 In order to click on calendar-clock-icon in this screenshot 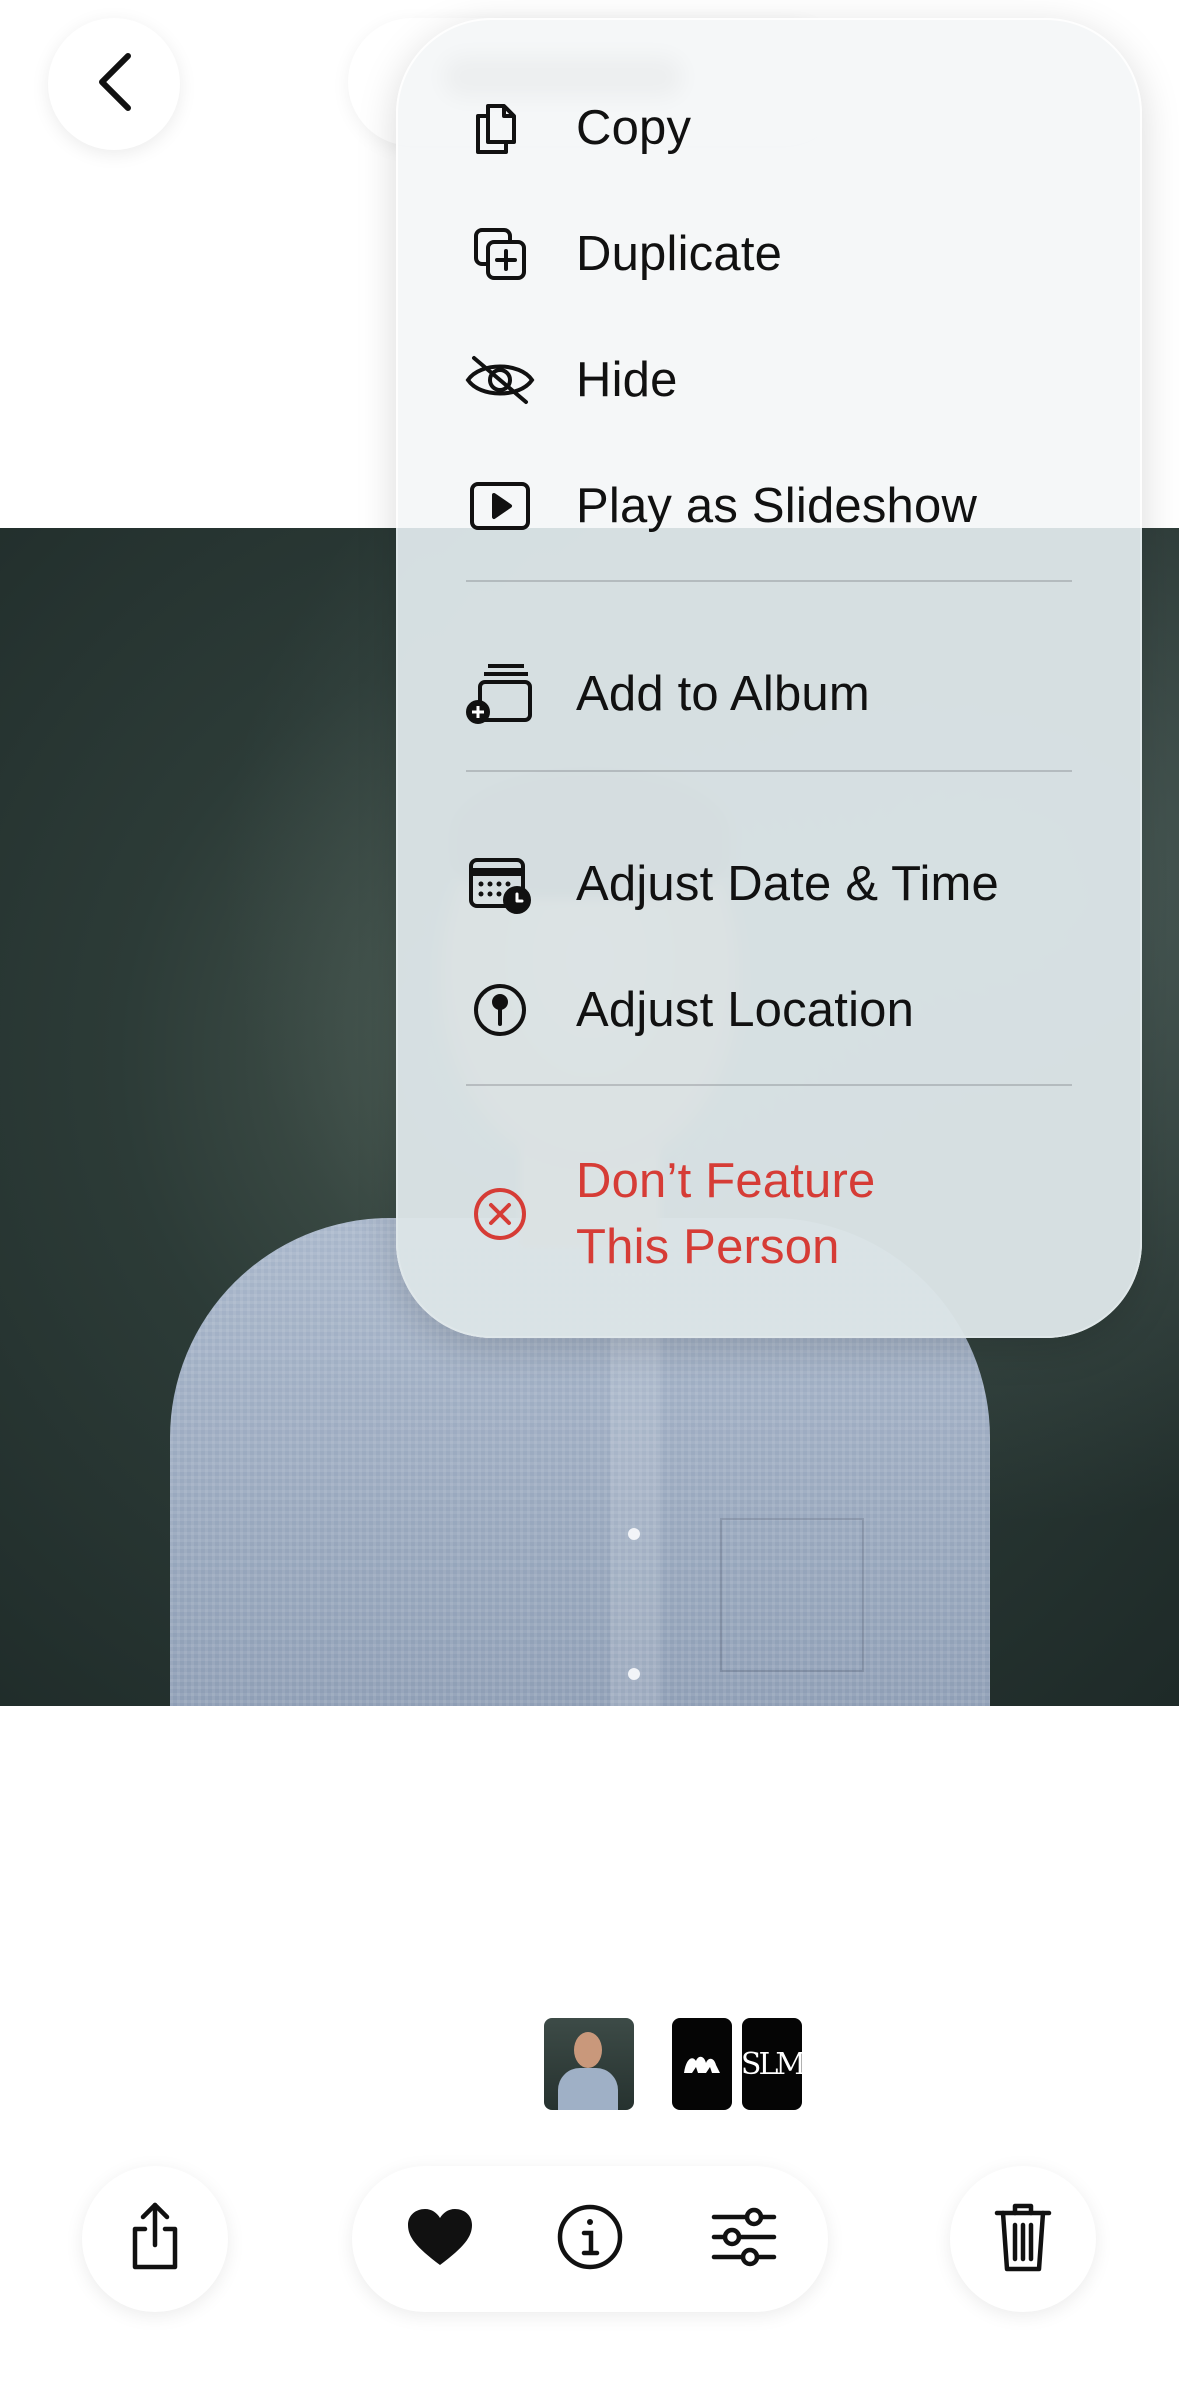, I will do `click(500, 884)`.